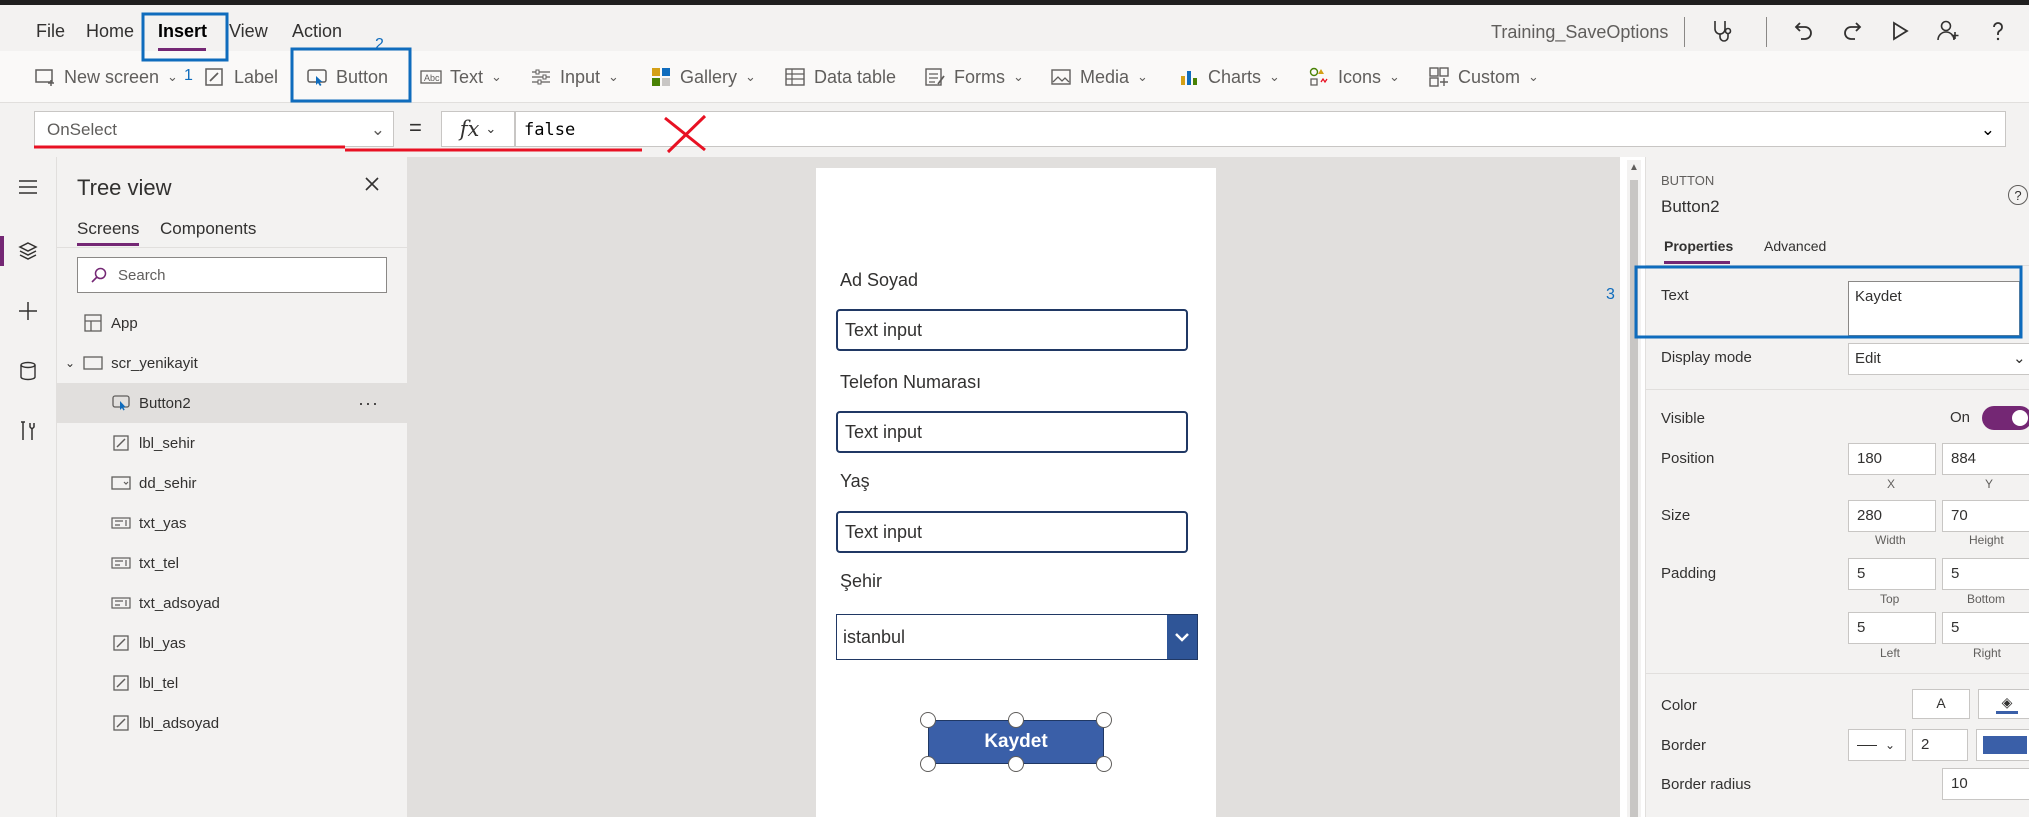  What do you see at coordinates (1017, 637) in the screenshot?
I see `dd-sehir: istanbul` at bounding box center [1017, 637].